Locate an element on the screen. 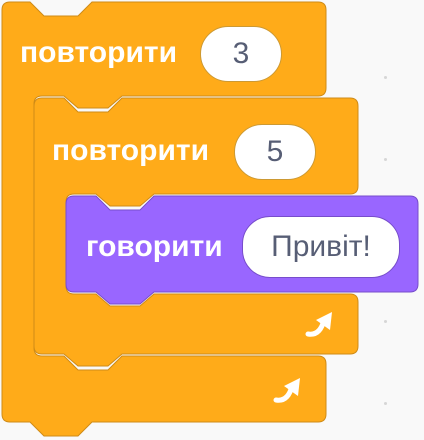 The height and width of the screenshot is (440, 424). repeat-count-input: 3 is located at coordinates (241, 54).